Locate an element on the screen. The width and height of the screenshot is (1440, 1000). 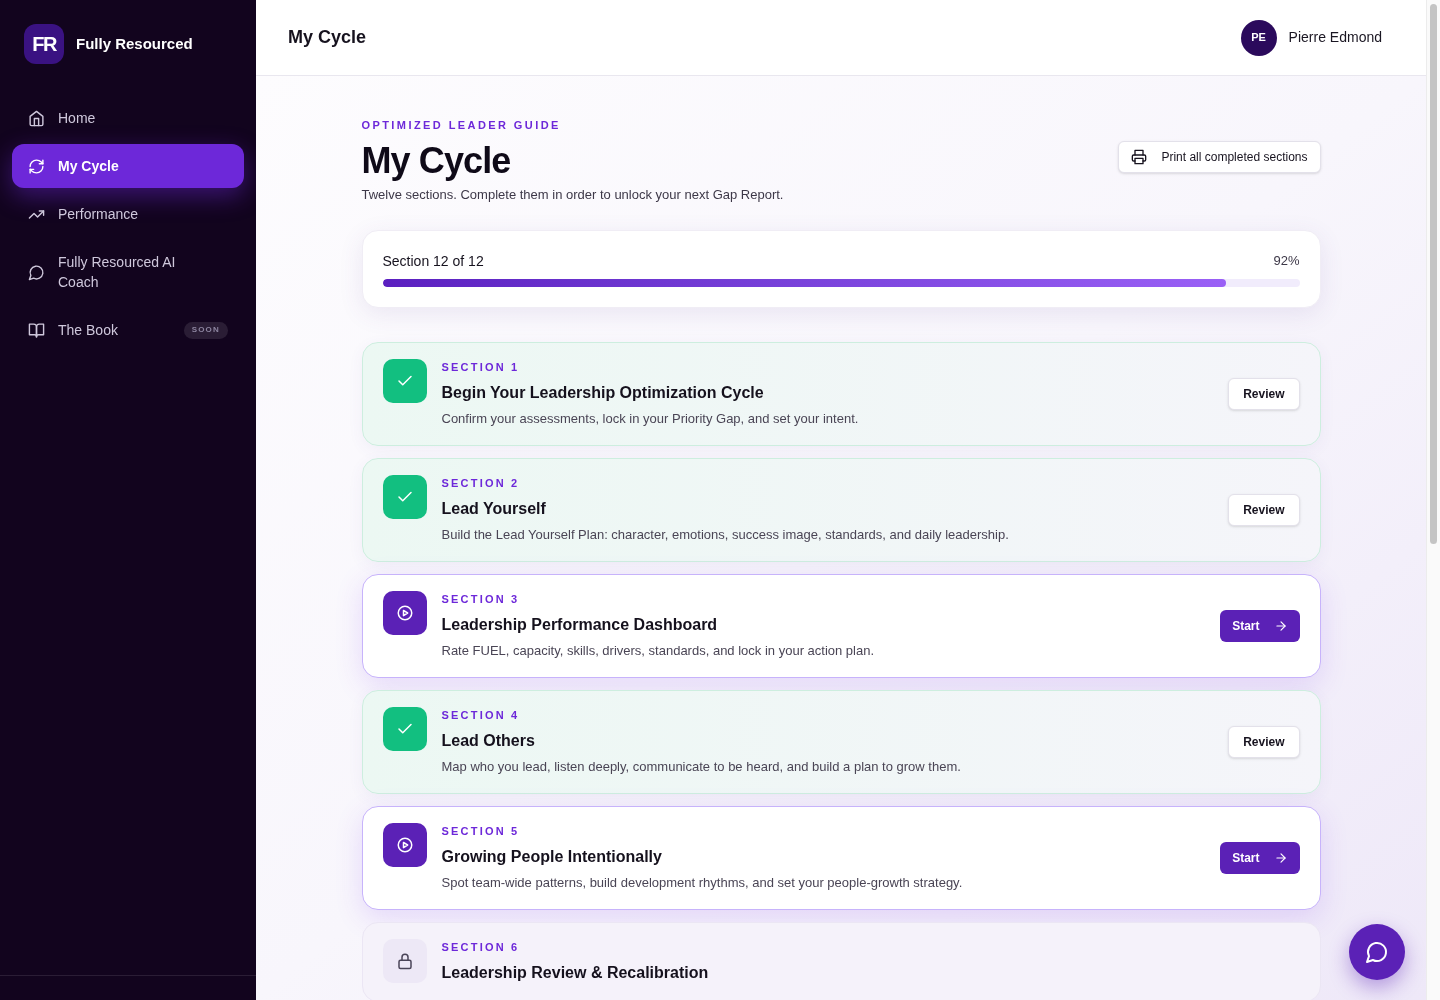
page-subtitle: Twelve sections. Complete them in order to unlock your next Gap Report. is located at coordinates (572, 195).